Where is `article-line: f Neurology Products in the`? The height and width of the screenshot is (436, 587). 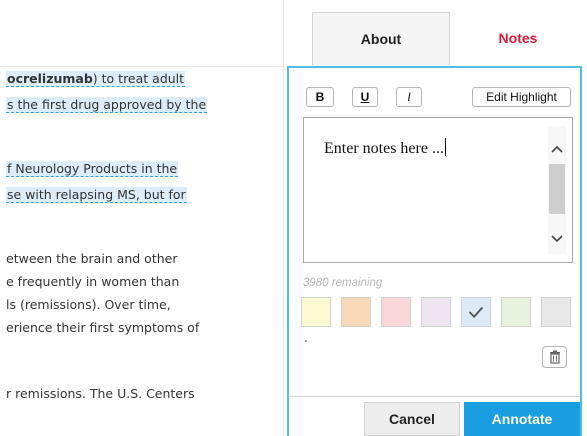 article-line: f Neurology Products in the is located at coordinates (92, 169).